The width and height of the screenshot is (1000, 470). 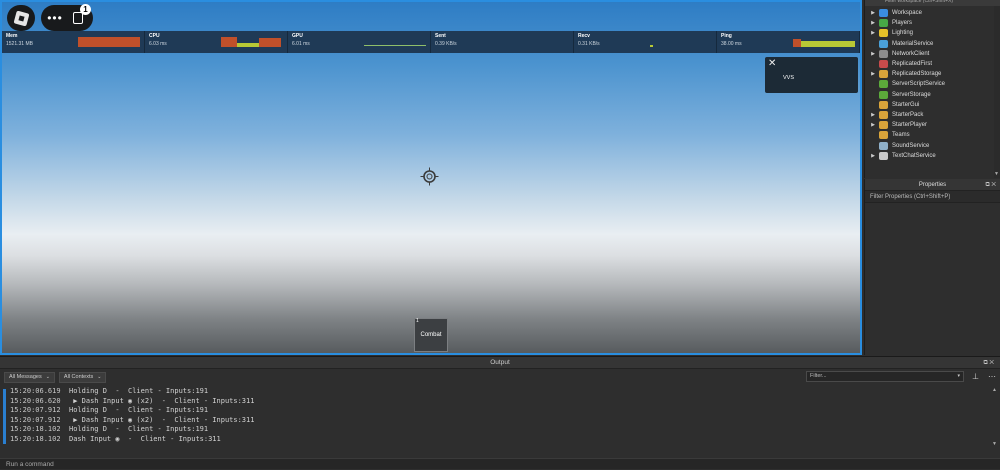 What do you see at coordinates (417, 321) in the screenshot?
I see `slot-number: 1` at bounding box center [417, 321].